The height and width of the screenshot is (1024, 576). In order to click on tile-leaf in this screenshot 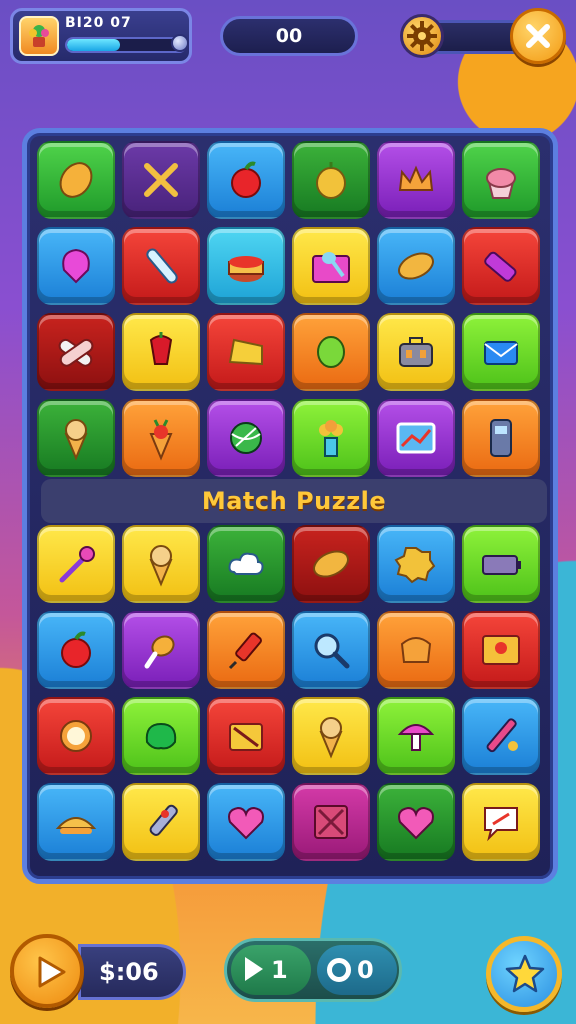, I will do `click(76, 180)`.